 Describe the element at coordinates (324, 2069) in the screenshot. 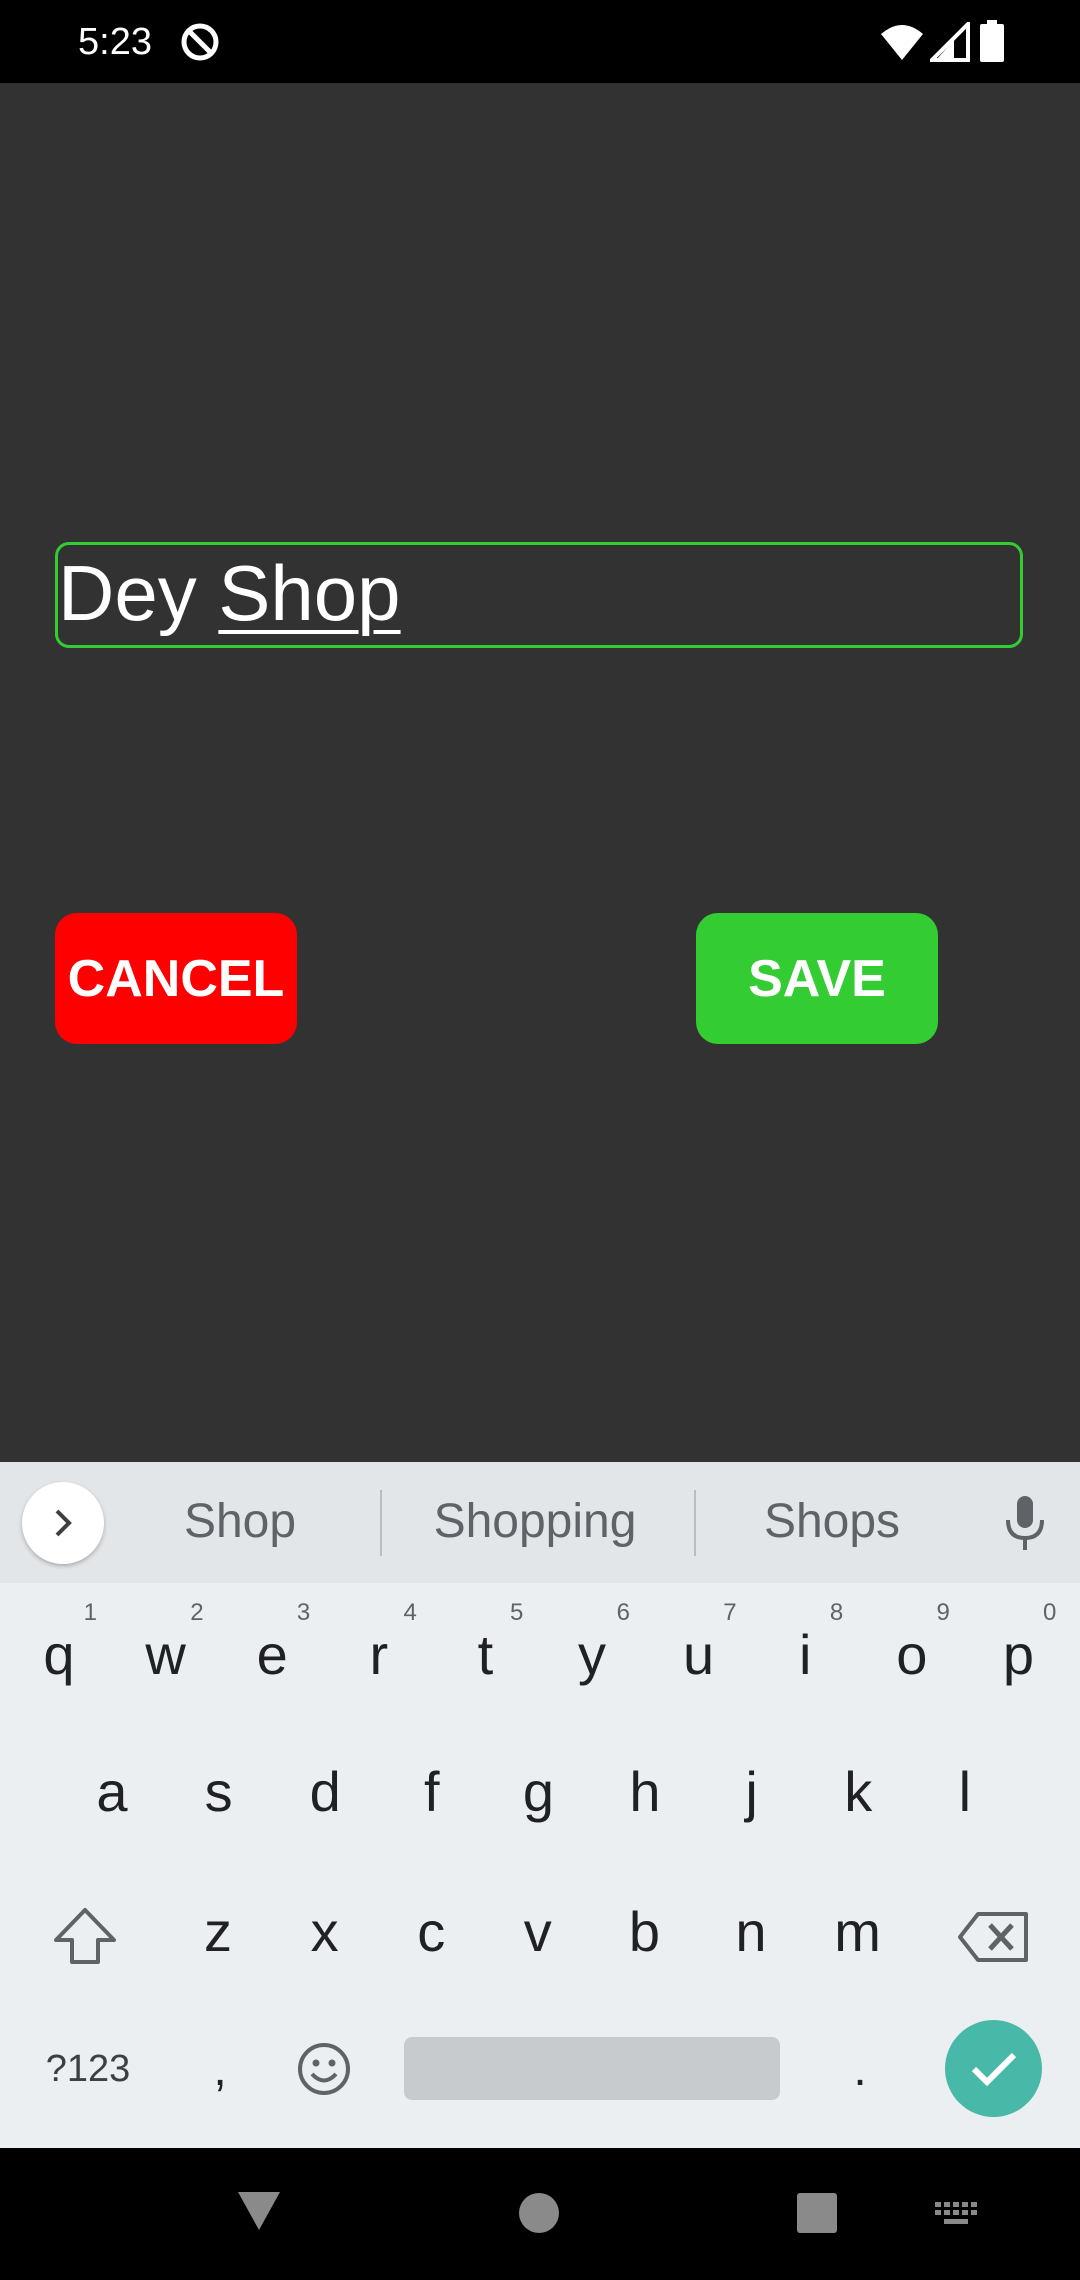

I see `emoji-icon` at that location.